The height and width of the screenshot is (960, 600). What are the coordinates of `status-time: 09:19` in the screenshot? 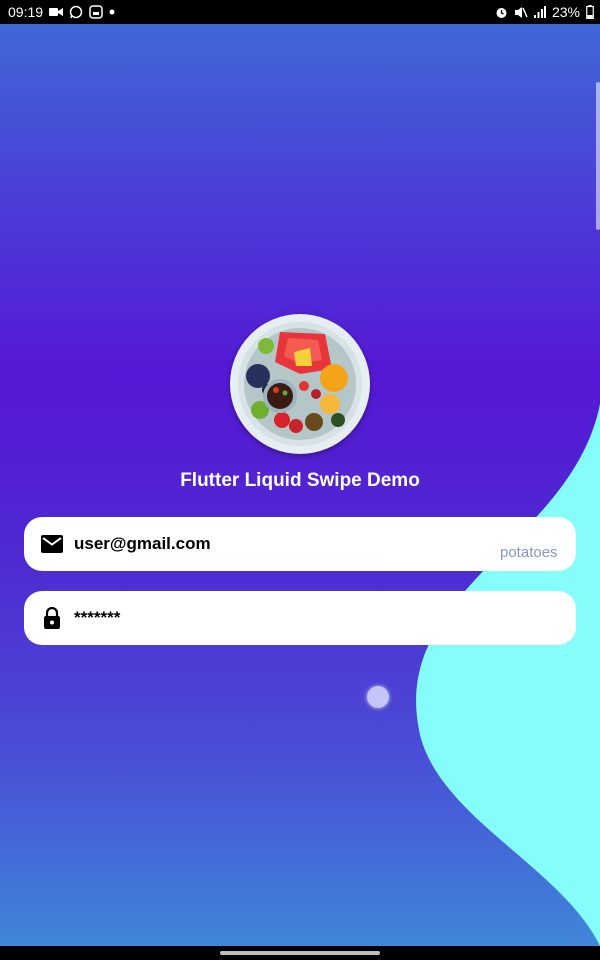 It's located at (26, 12).